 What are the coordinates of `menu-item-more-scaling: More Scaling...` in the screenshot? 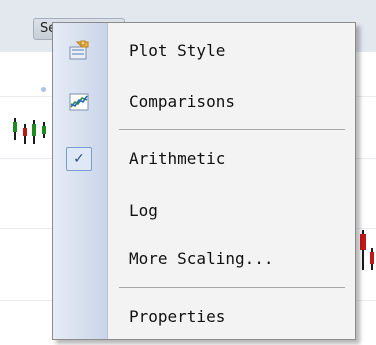 It's located at (204, 259).